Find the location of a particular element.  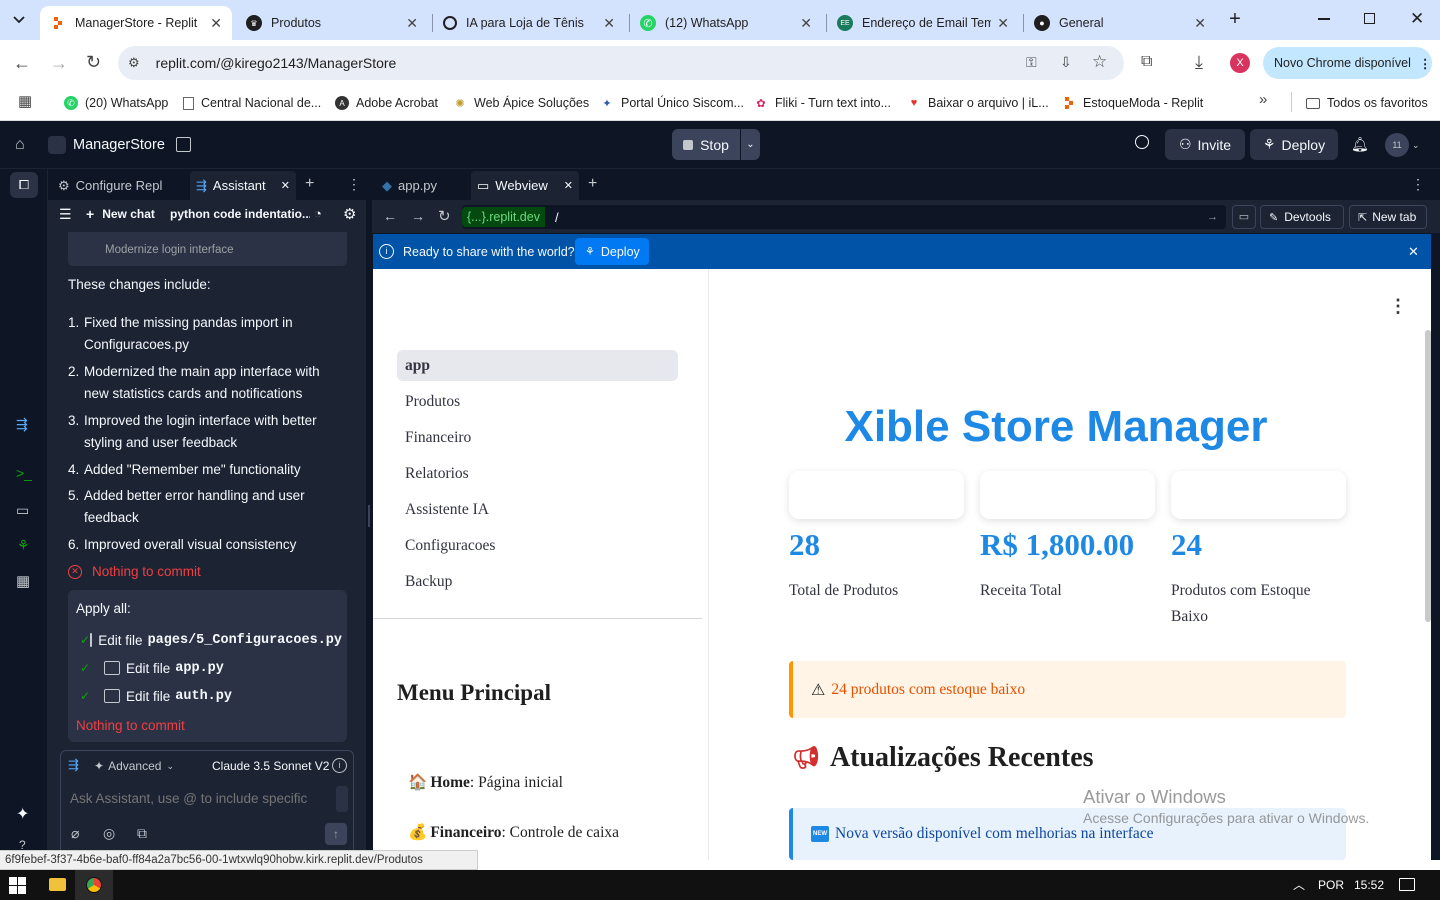

sidebar-item-produtos: Produtos is located at coordinates (537, 401).